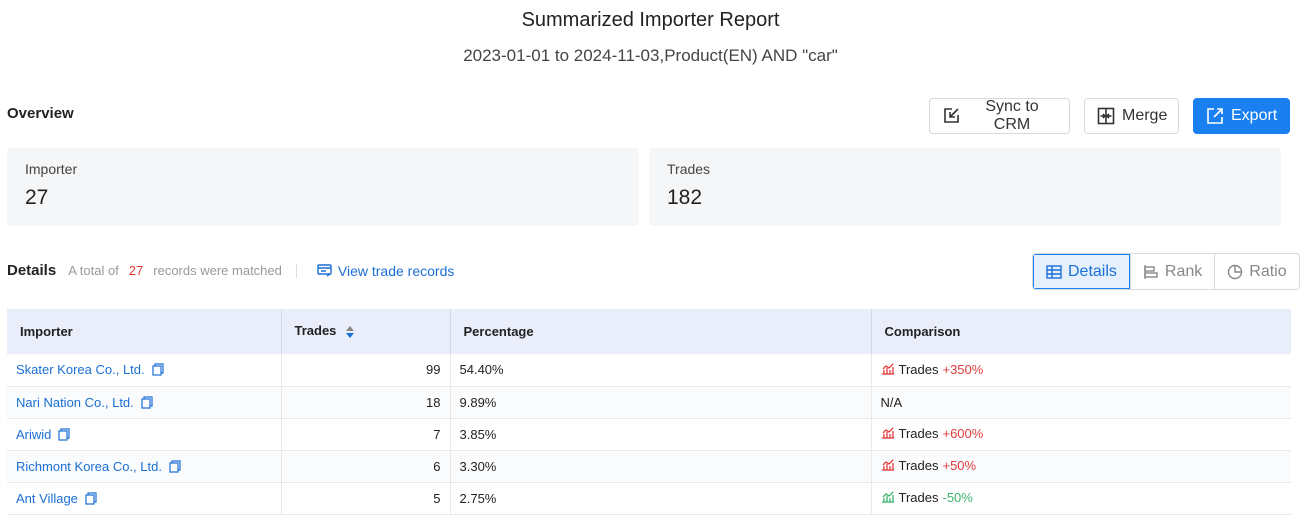  I want to click on comparison: Trades +50%, so click(929, 465).